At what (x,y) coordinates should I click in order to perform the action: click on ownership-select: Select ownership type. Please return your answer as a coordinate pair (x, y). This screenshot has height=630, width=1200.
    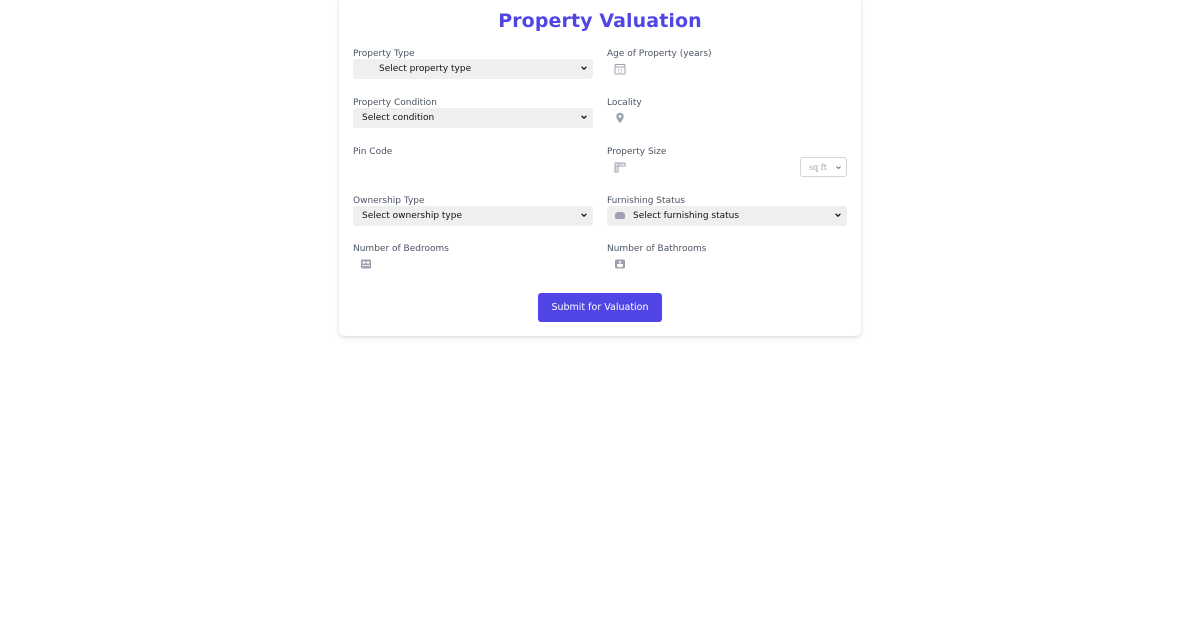
    Looking at the image, I should click on (473, 216).